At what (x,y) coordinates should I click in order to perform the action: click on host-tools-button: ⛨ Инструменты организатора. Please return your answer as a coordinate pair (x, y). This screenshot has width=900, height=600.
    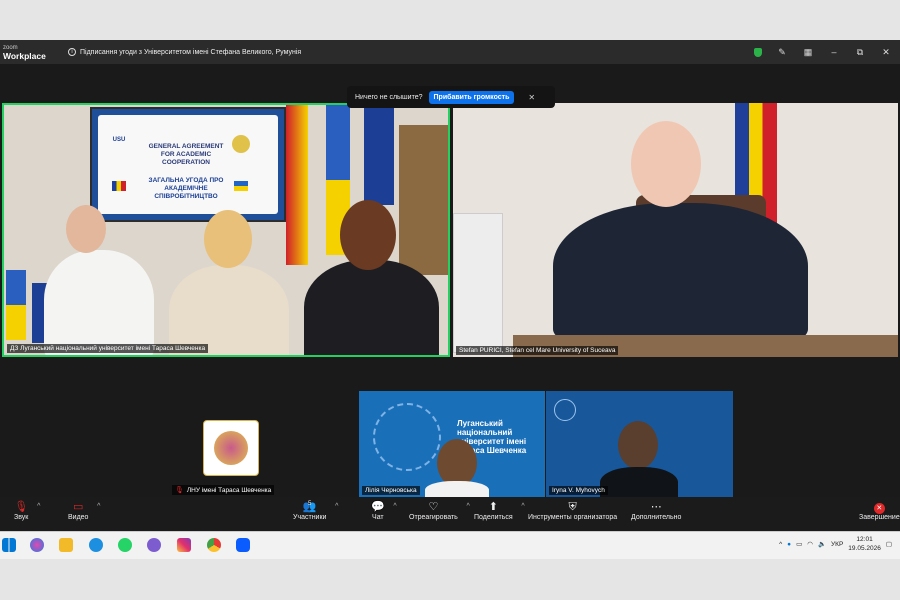
    Looking at the image, I should click on (572, 511).